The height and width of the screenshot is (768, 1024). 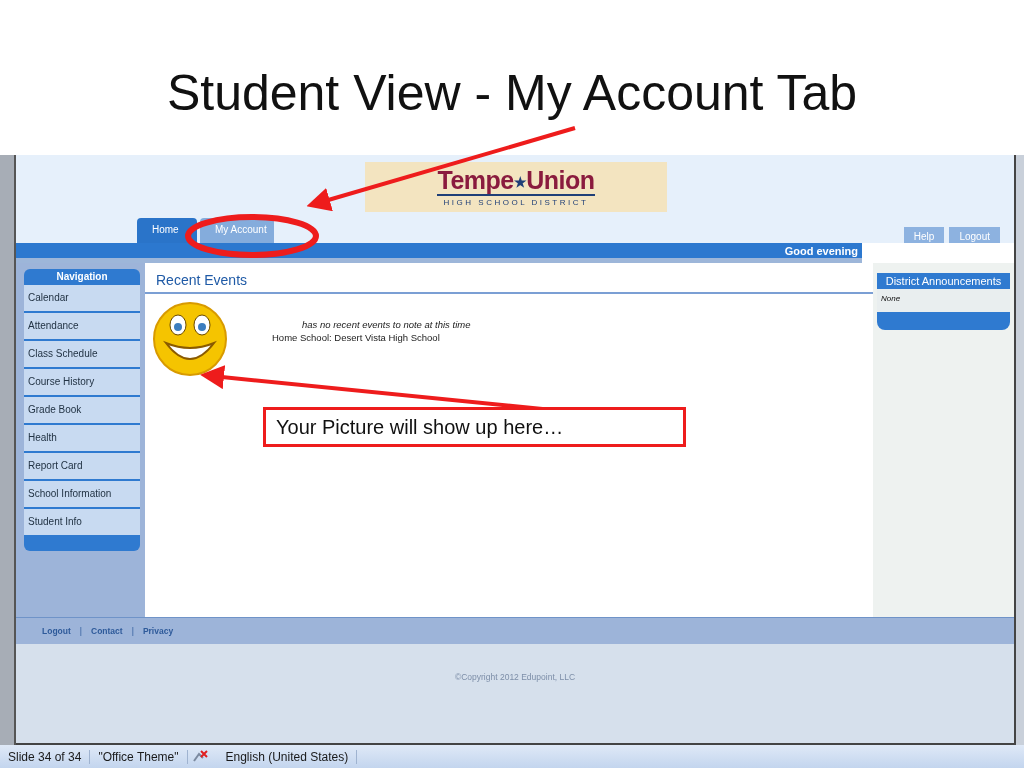 What do you see at coordinates (516, 202) in the screenshot?
I see `logo-tagline: HIGH SCHOOL DISTRICT` at bounding box center [516, 202].